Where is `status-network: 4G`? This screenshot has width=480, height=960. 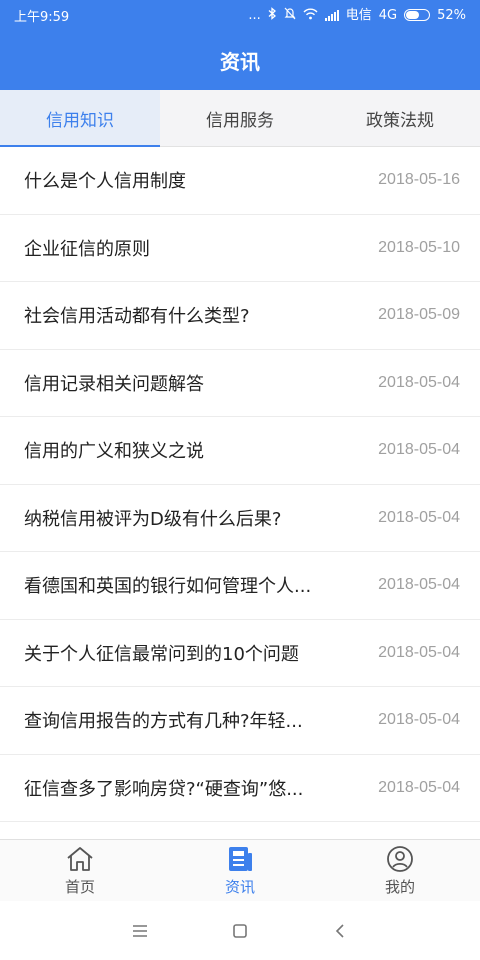
status-network: 4G is located at coordinates (388, 15).